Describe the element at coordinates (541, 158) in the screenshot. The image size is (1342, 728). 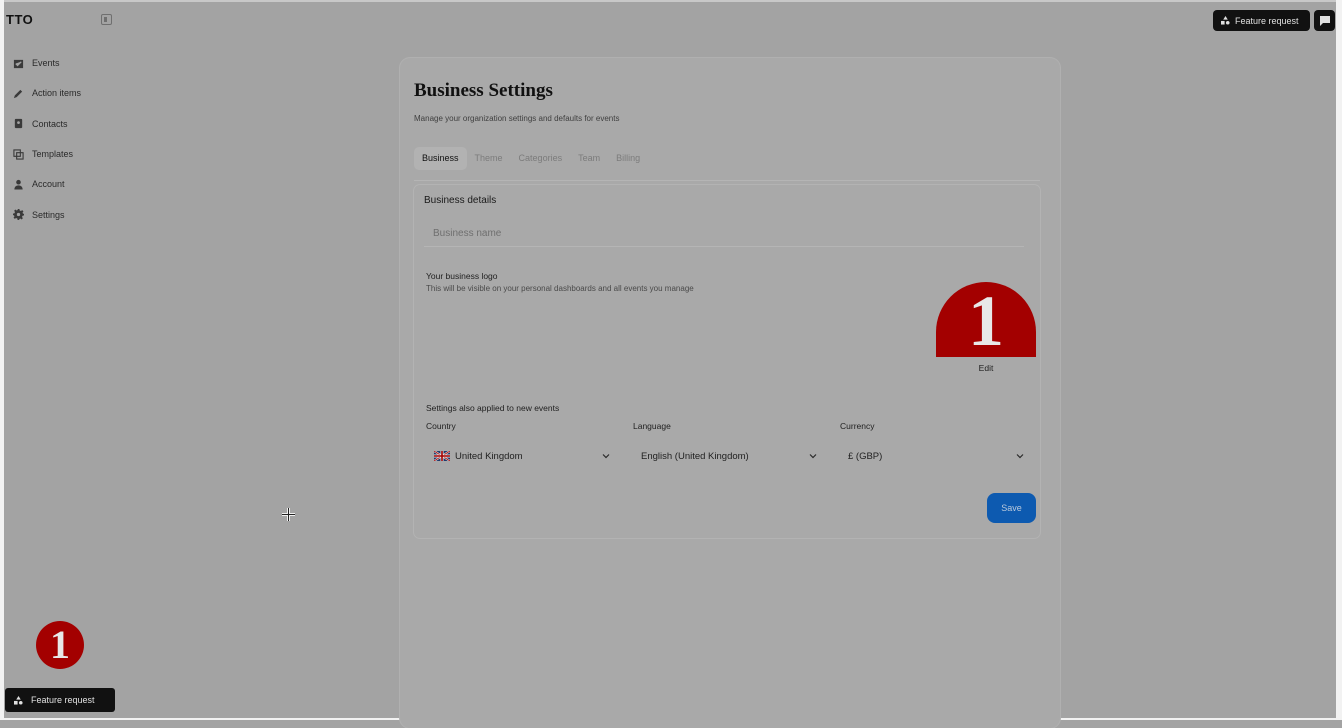
I see `tab-categories: Categories` at that location.